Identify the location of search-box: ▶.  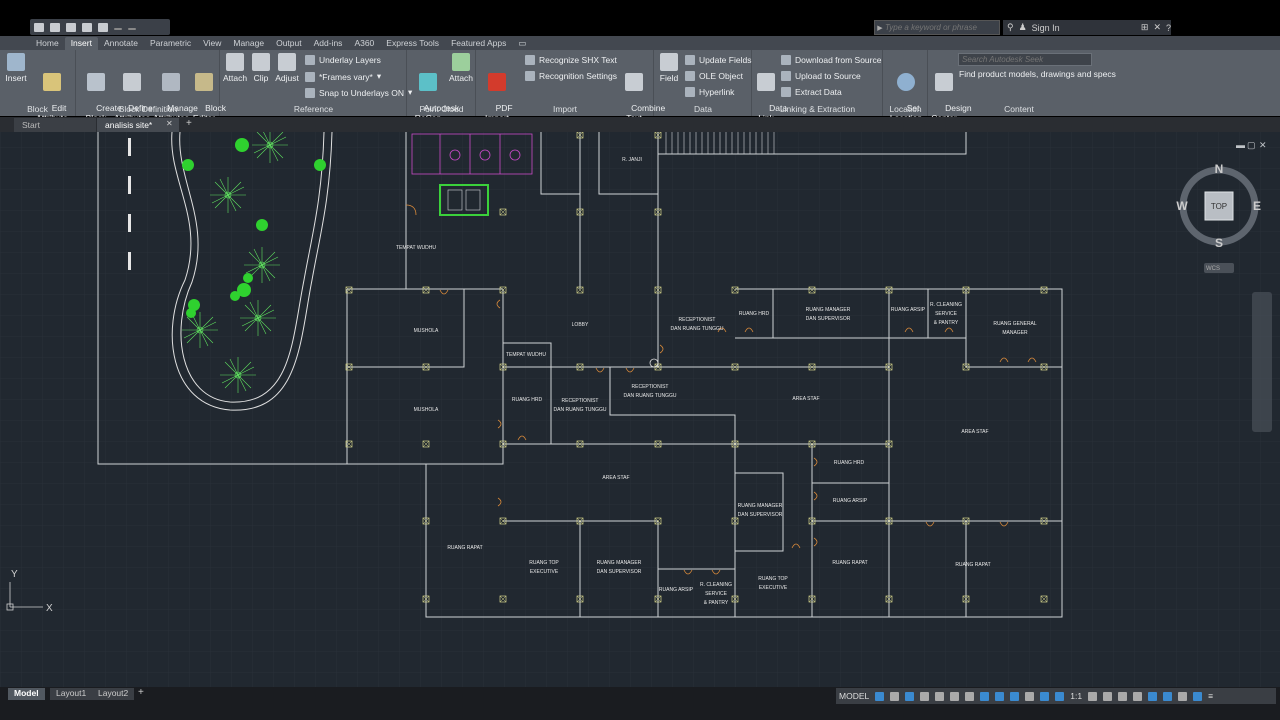
(937, 27).